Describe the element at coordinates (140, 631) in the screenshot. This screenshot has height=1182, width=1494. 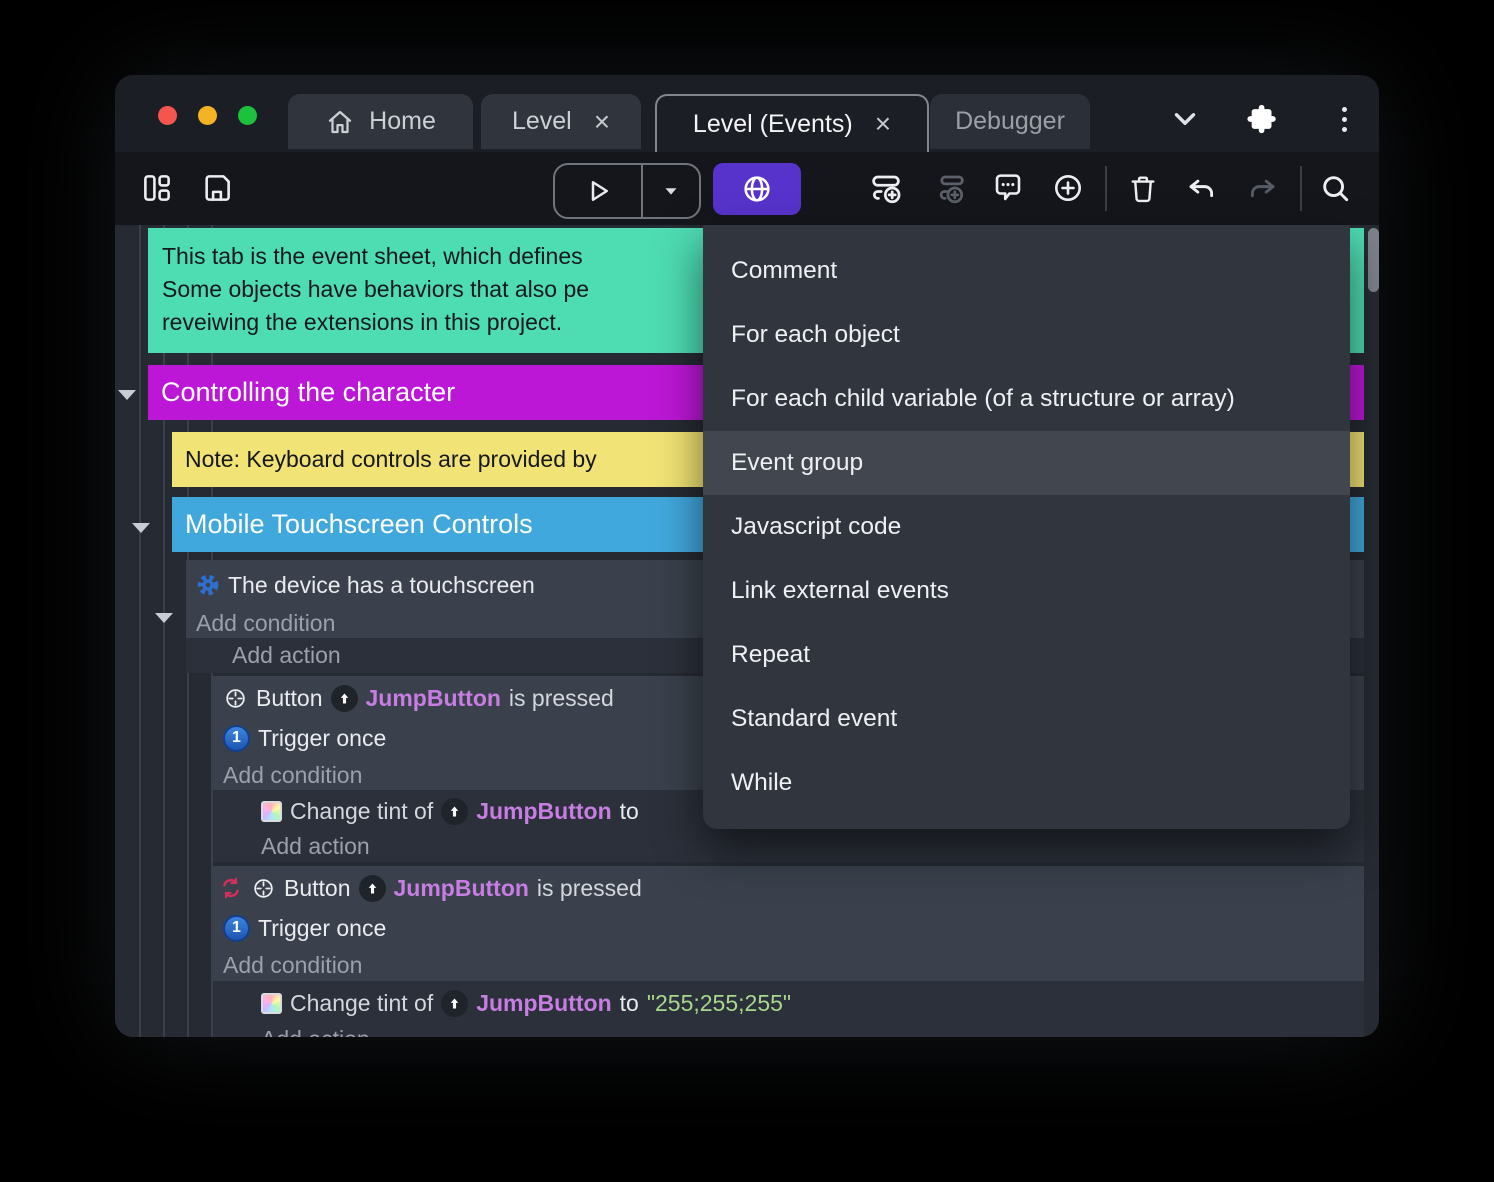
I see `indent-guide` at that location.